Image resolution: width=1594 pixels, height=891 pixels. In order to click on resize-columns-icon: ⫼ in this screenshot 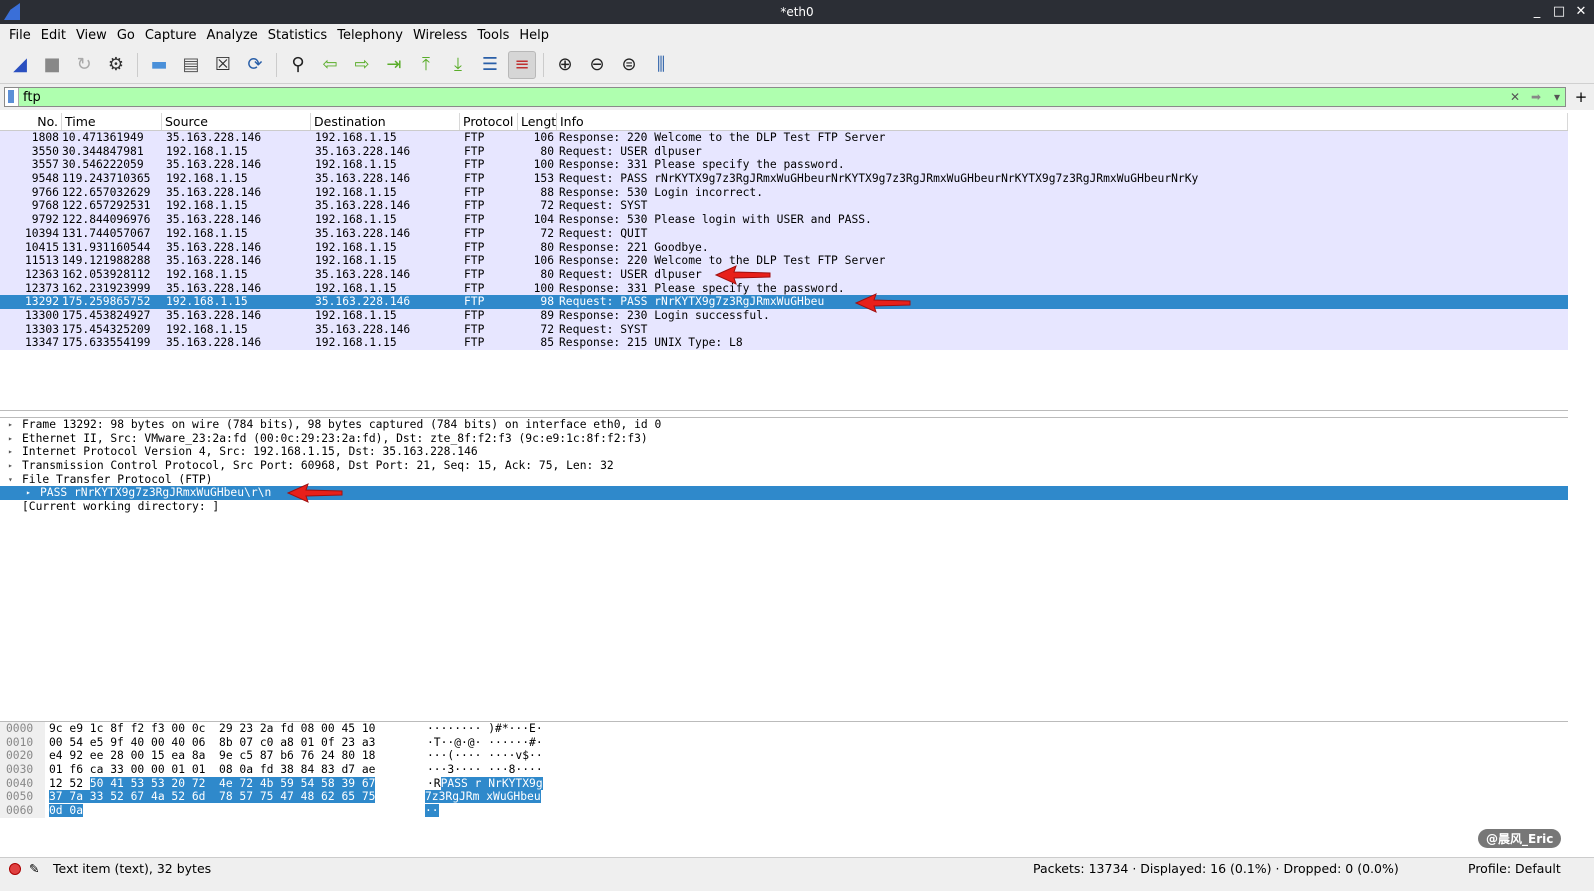, I will do `click(661, 65)`.